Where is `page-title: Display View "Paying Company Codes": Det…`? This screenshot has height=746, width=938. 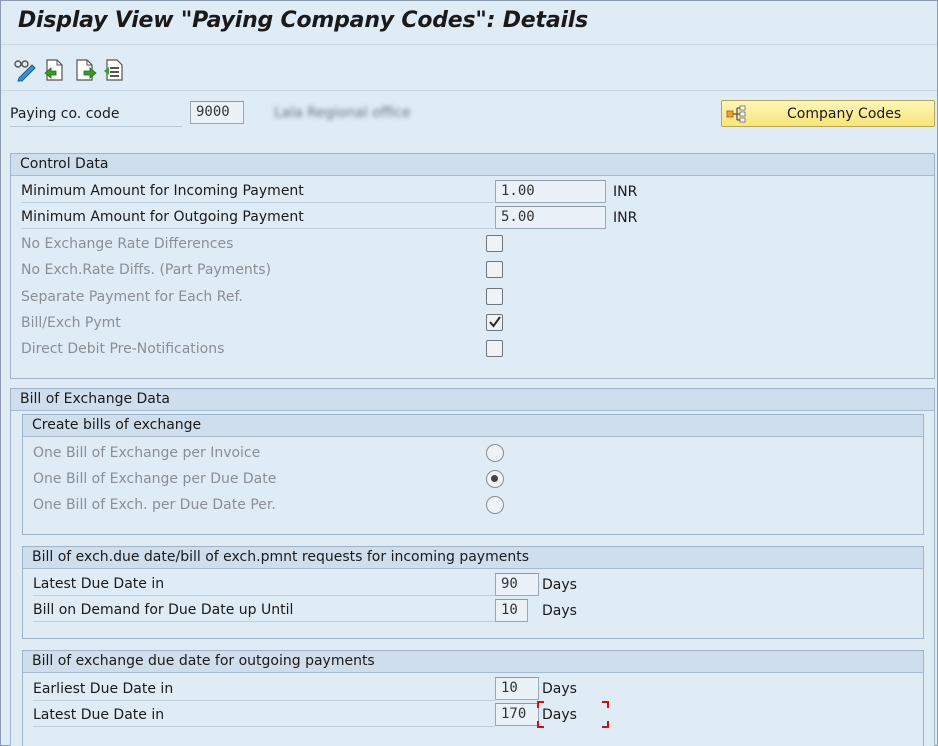
page-title: Display View "Paying Company Codes": Det… is located at coordinates (303, 20).